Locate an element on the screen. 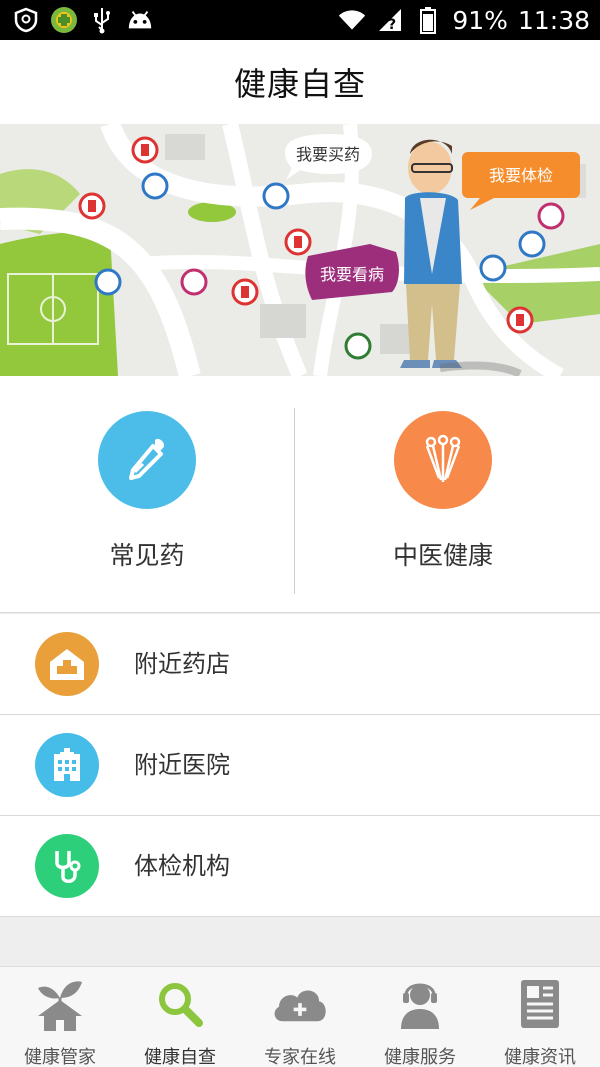  tab-label: 健康自查 is located at coordinates (180, 1057).